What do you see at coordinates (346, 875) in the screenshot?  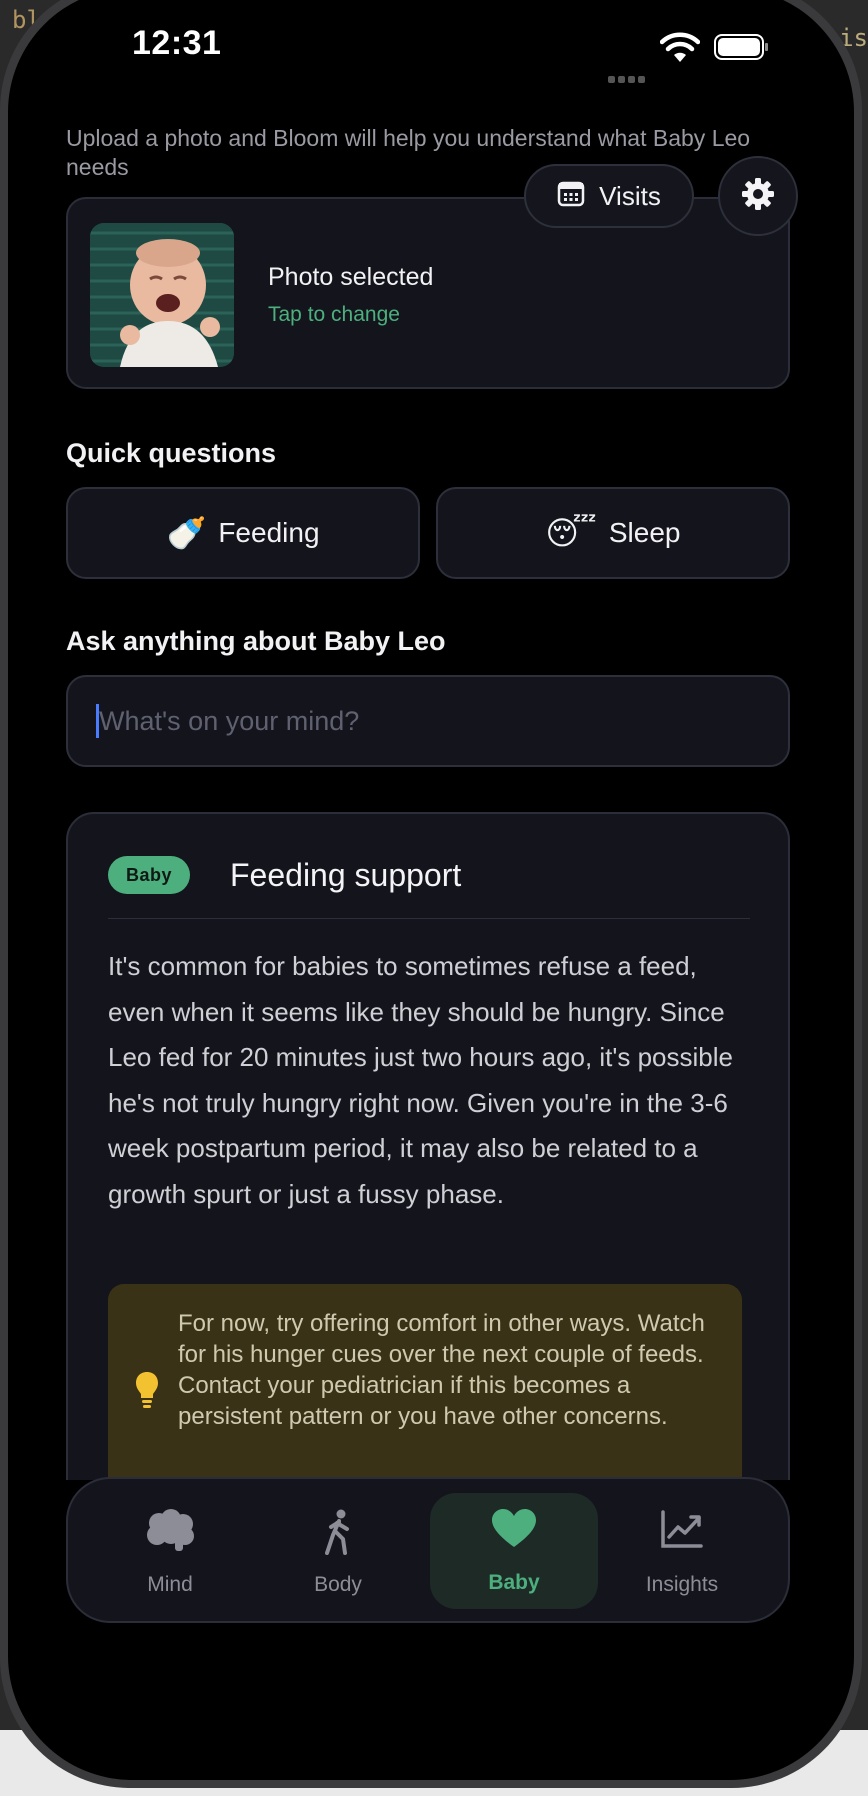 I see `response-title: Feeding support` at bounding box center [346, 875].